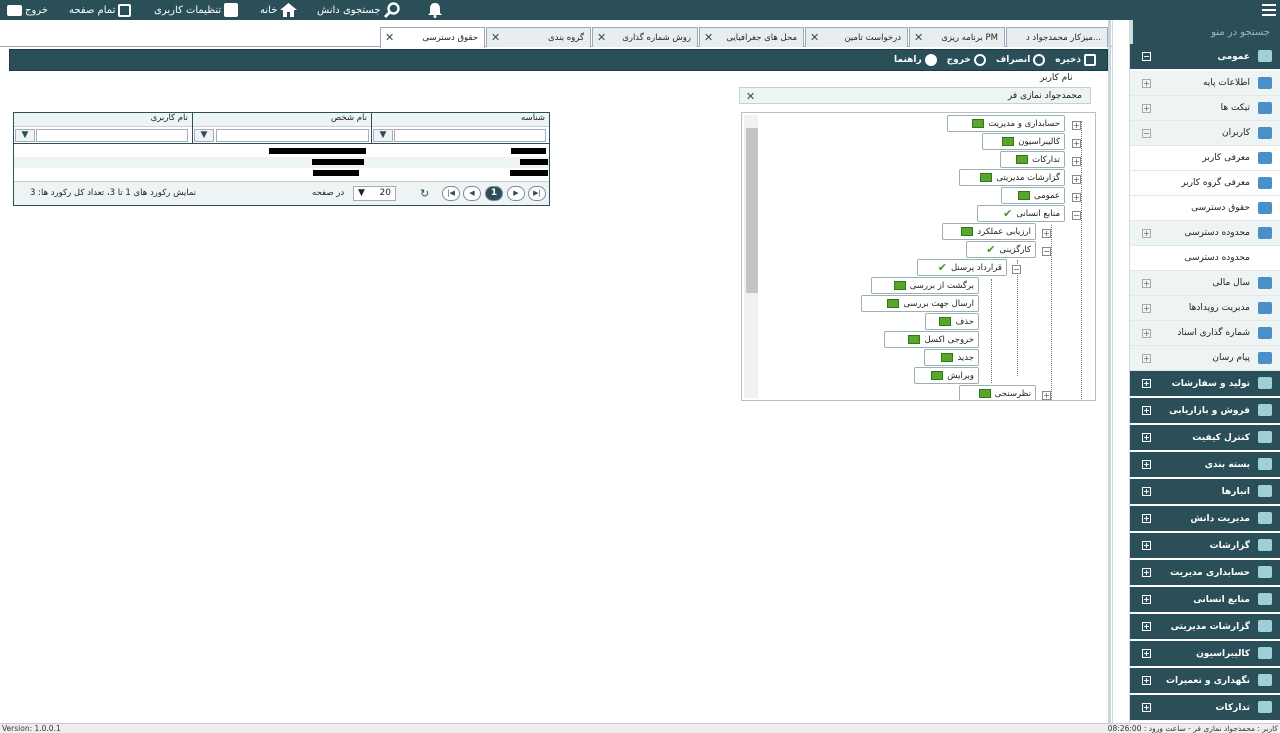 The width and height of the screenshot is (1280, 733). I want to click on expand-toggle: −, so click(1146, 56).